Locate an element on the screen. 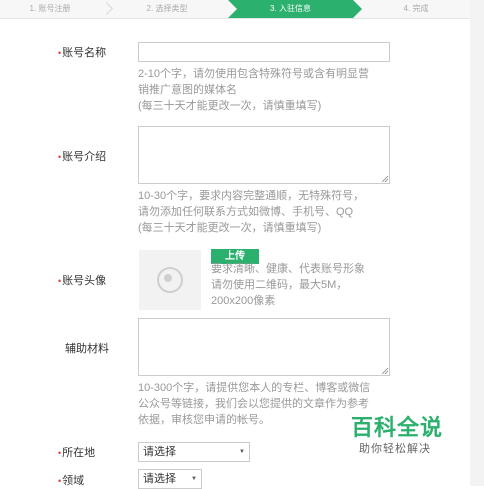 This screenshot has width=484, height=489. avatar-help: 要求清晰、健康、代表账号形象 请勿使用二维码，最大5M， 200x200像素 is located at coordinates (288, 285).